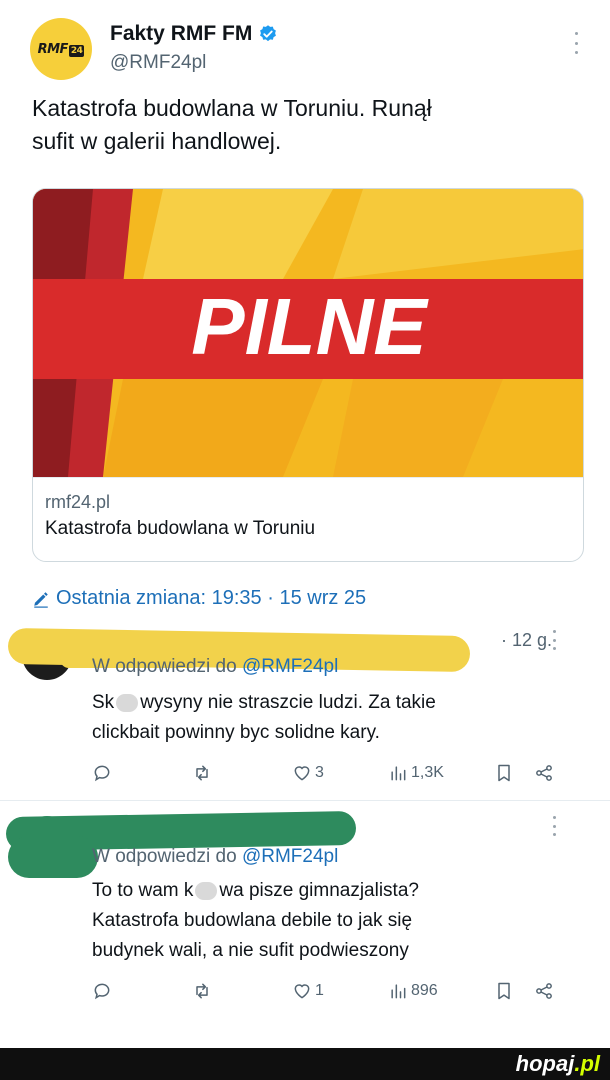  I want to click on rmf-logo: RMF 24, so click(61, 49).